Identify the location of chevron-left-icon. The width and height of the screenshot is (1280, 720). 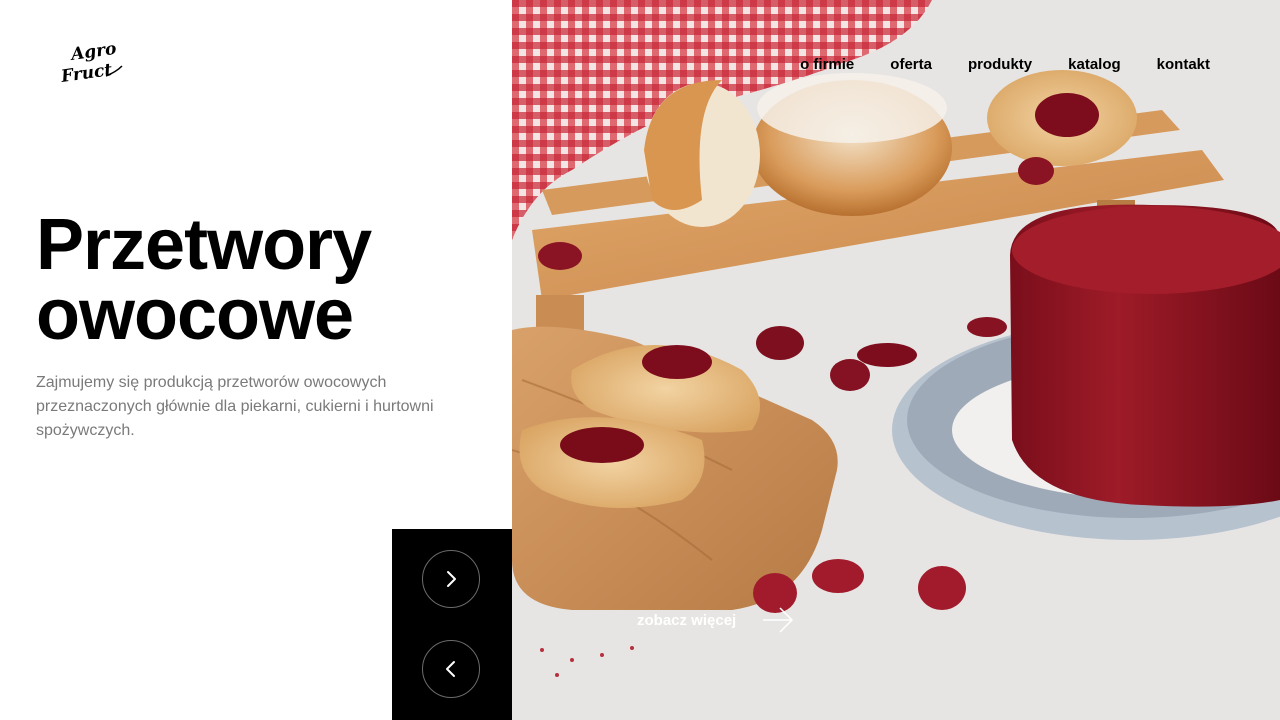
(450, 669).